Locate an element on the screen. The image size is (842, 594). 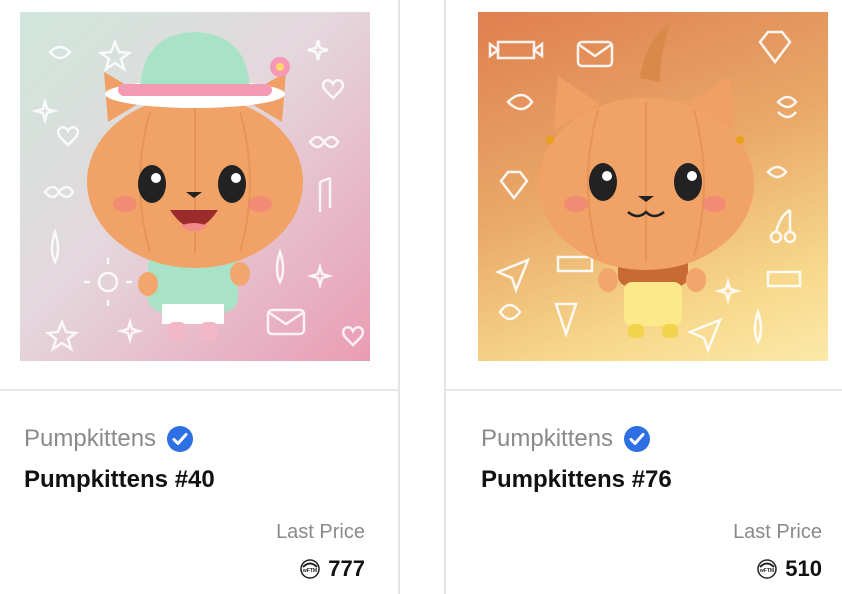
last-price: wFTM 510 is located at coordinates (789, 569).